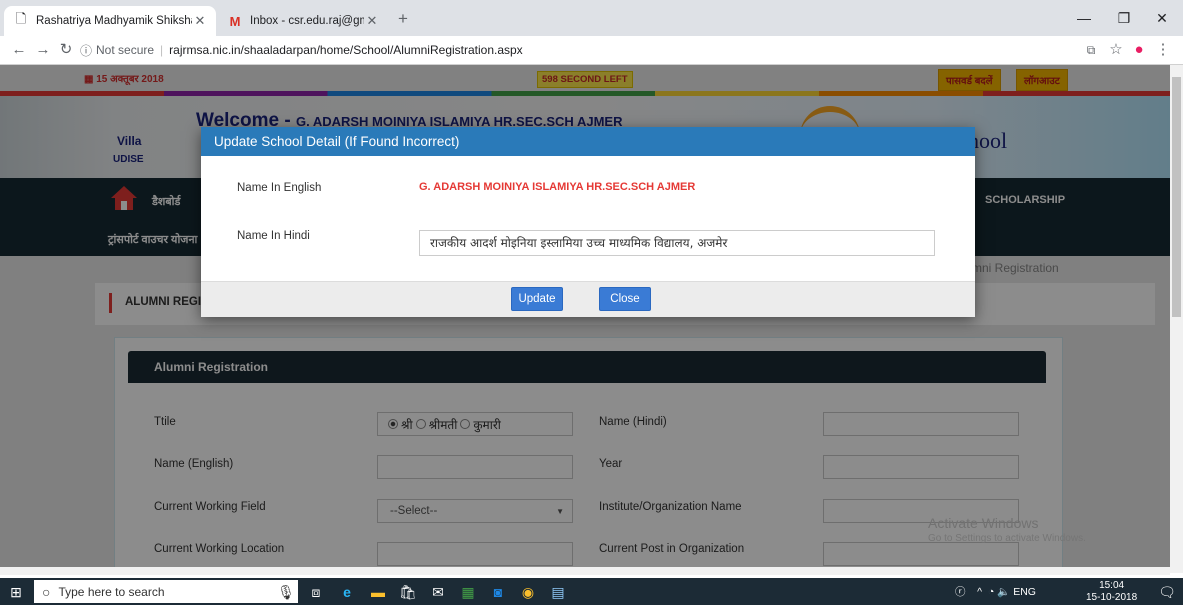 Image resolution: width=1183 pixels, height=605 pixels. I want to click on tab-rmsa: 🗋 Rashatriya Madhyamik Shiksha A ✕, so click(110, 21).